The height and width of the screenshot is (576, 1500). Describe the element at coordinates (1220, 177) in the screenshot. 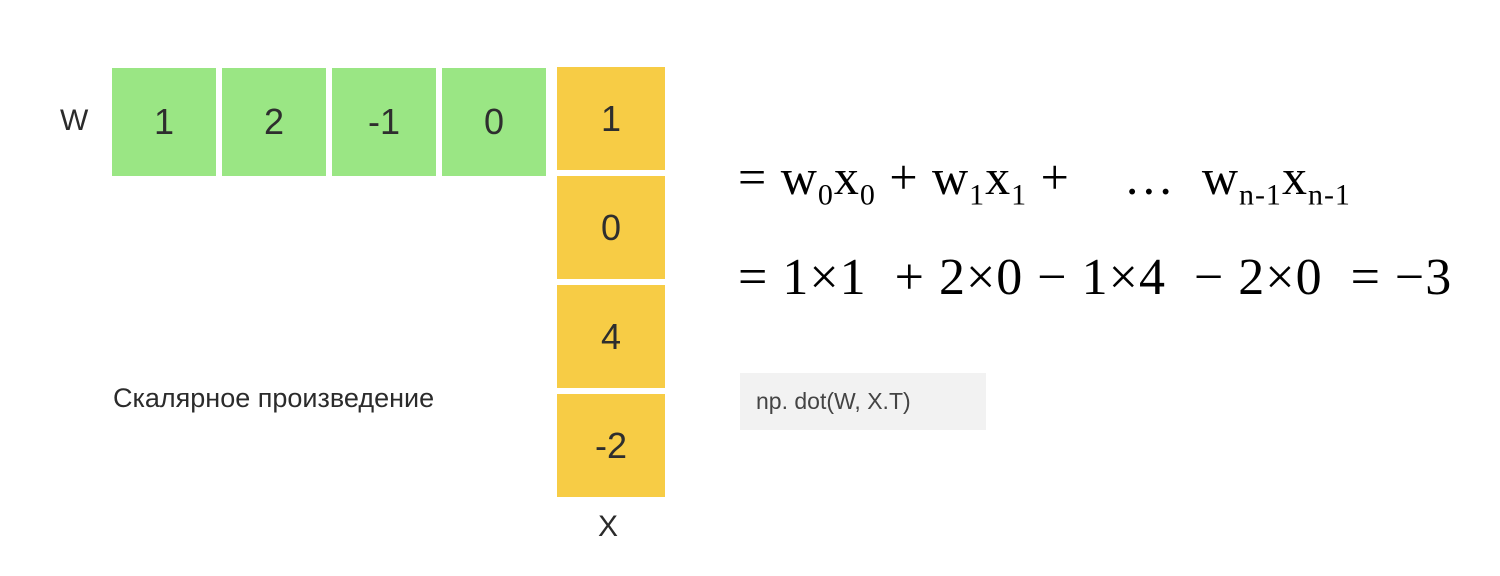

I see `formula-term-wn: w` at that location.